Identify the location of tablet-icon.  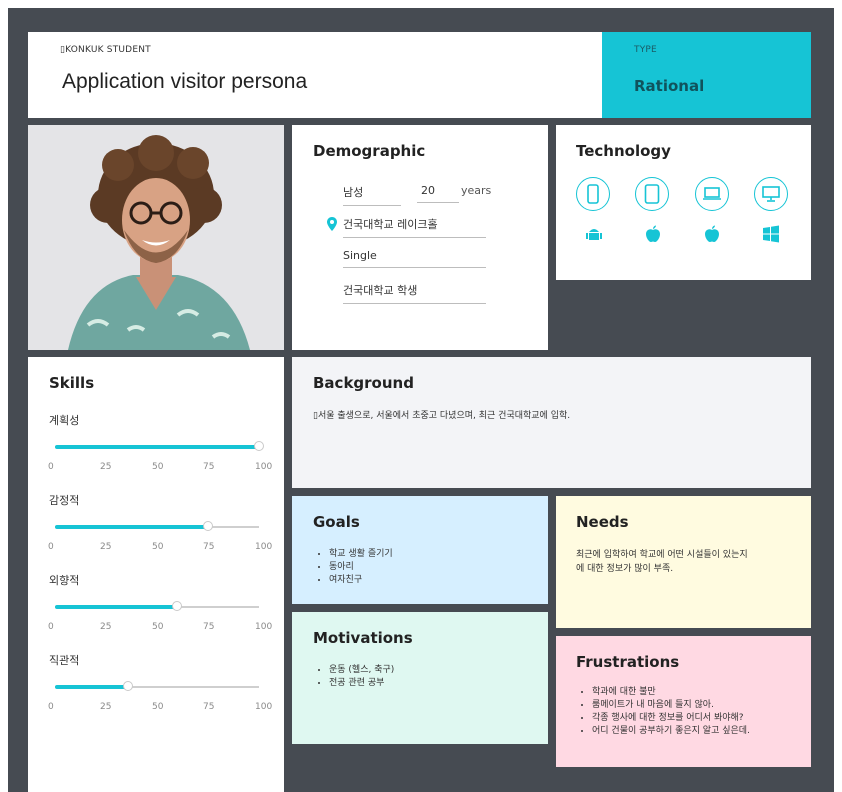
(652, 194).